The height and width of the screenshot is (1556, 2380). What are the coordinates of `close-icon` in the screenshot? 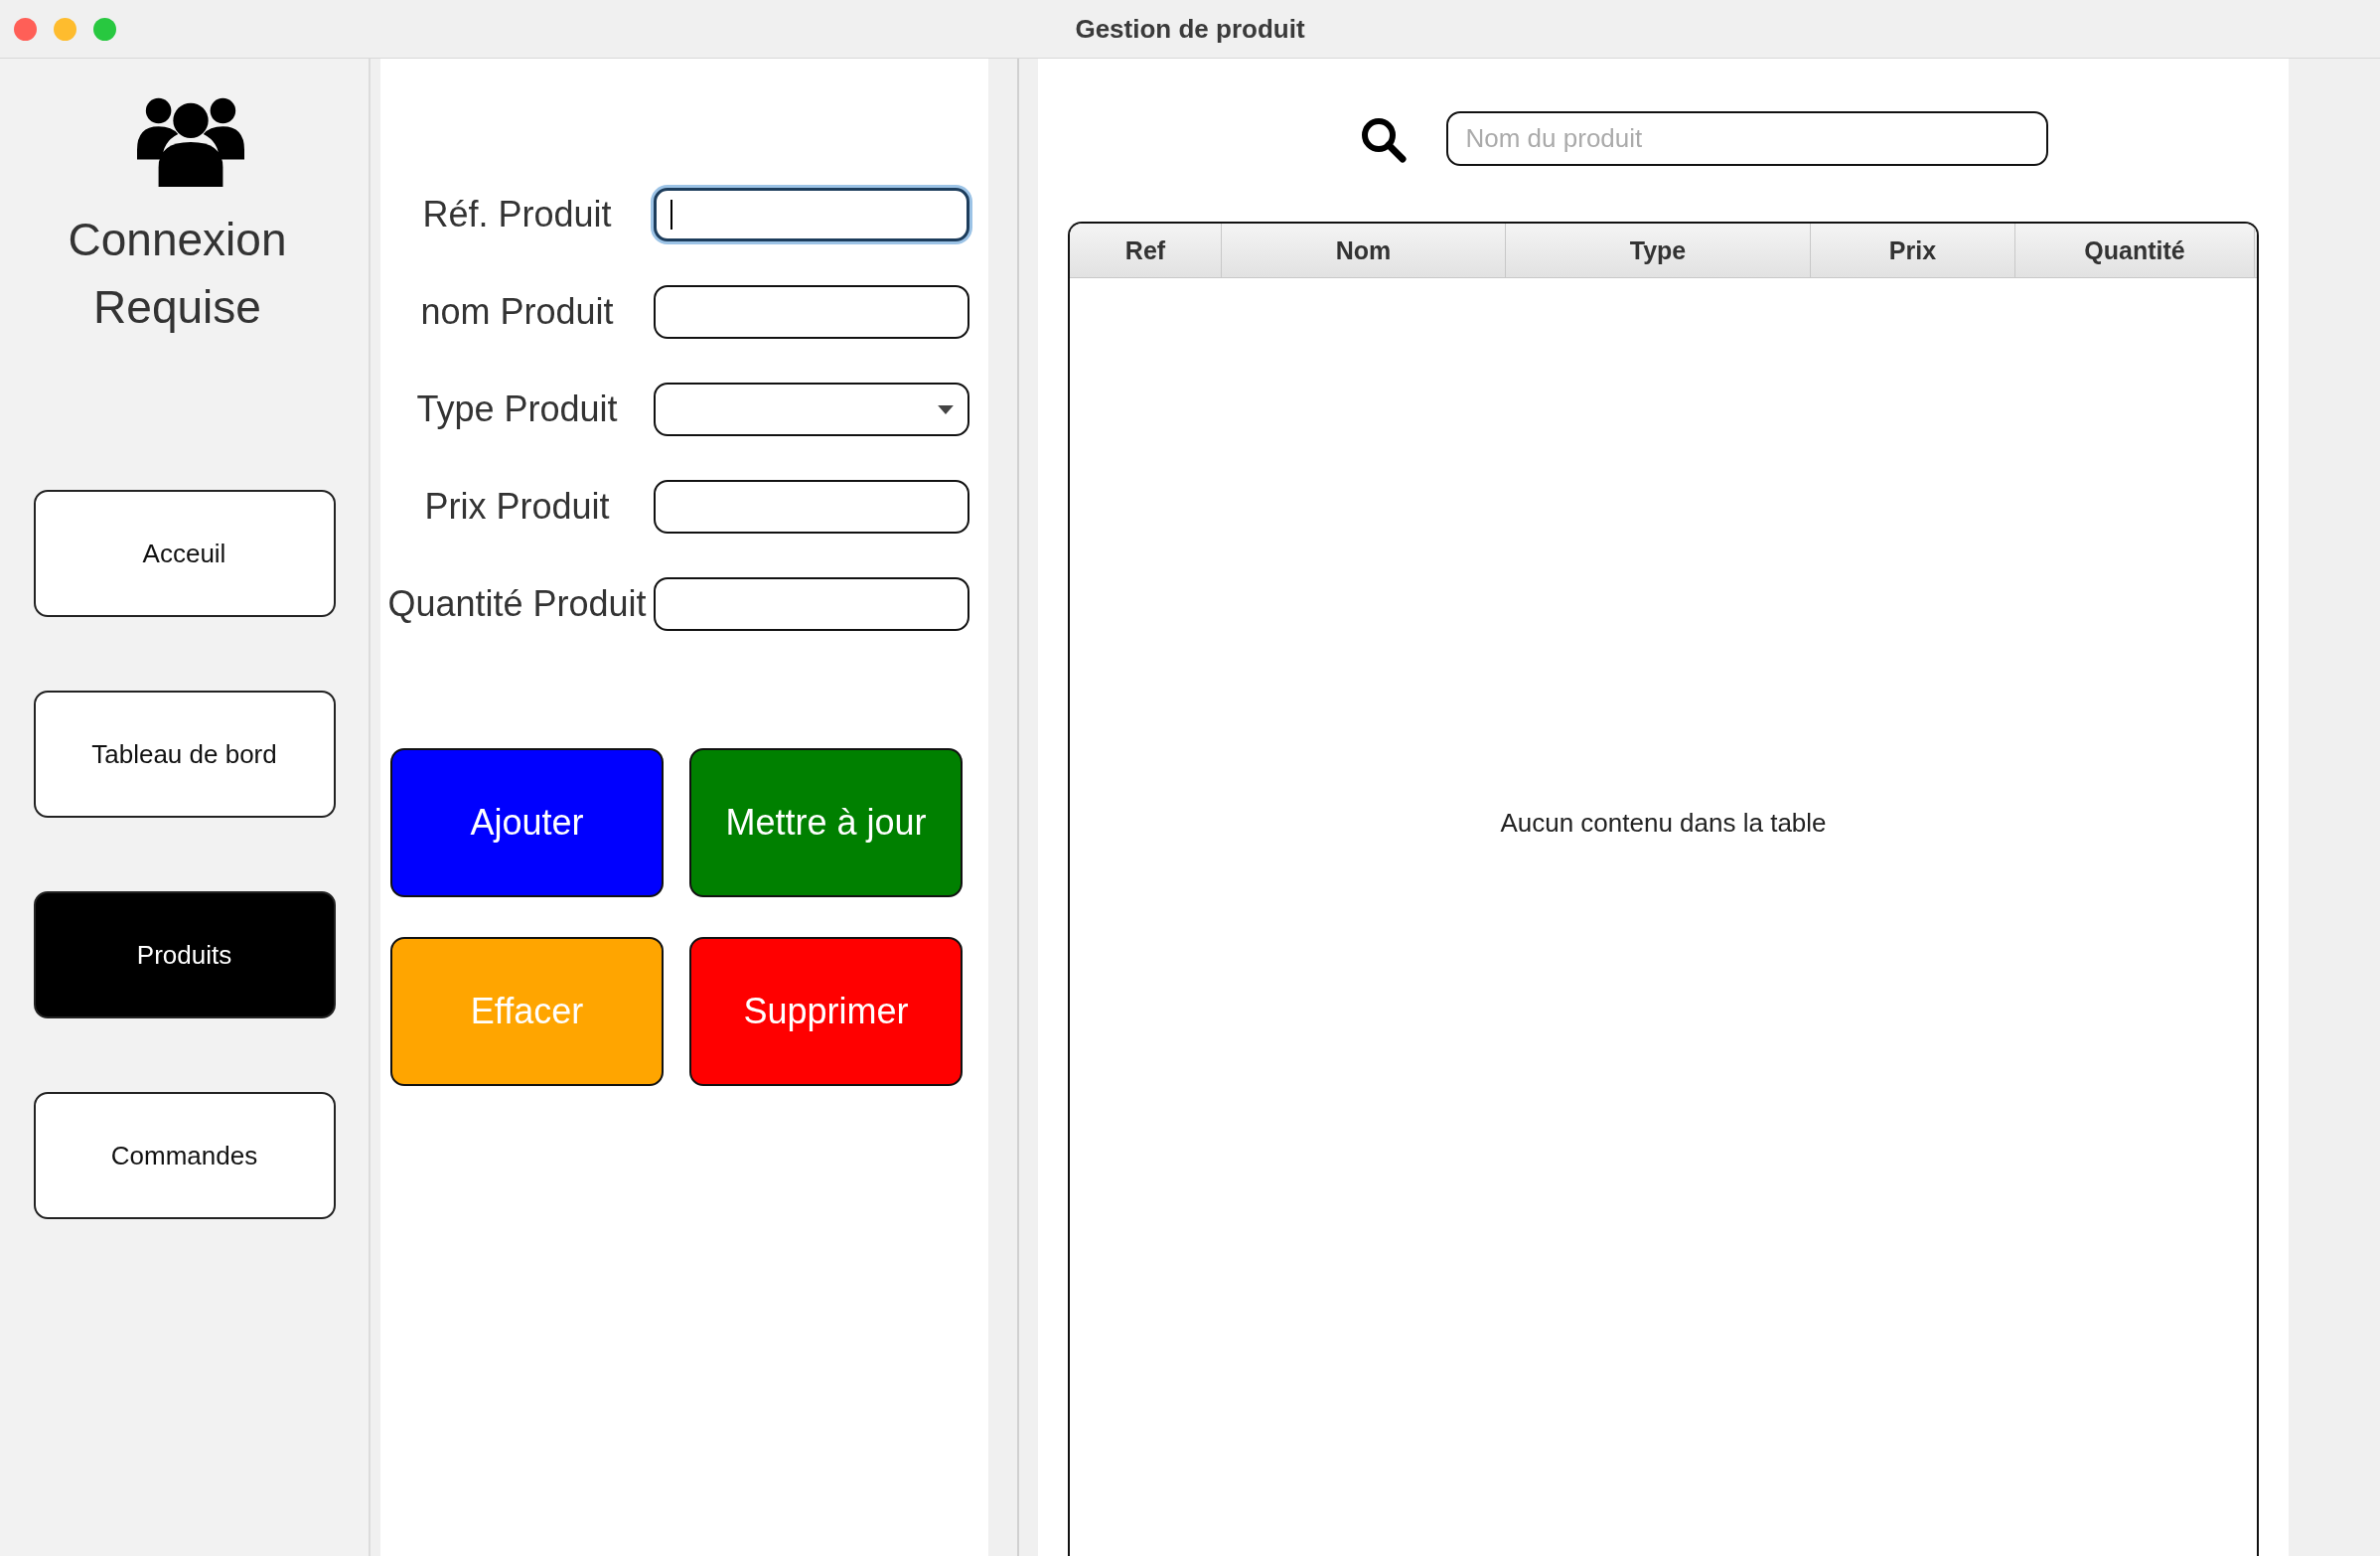 It's located at (25, 29).